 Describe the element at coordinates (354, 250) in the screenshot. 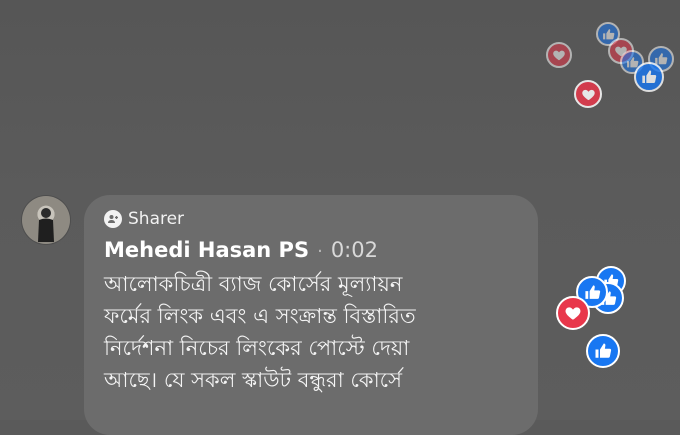

I see `comment-timestamp: 0:02` at that location.